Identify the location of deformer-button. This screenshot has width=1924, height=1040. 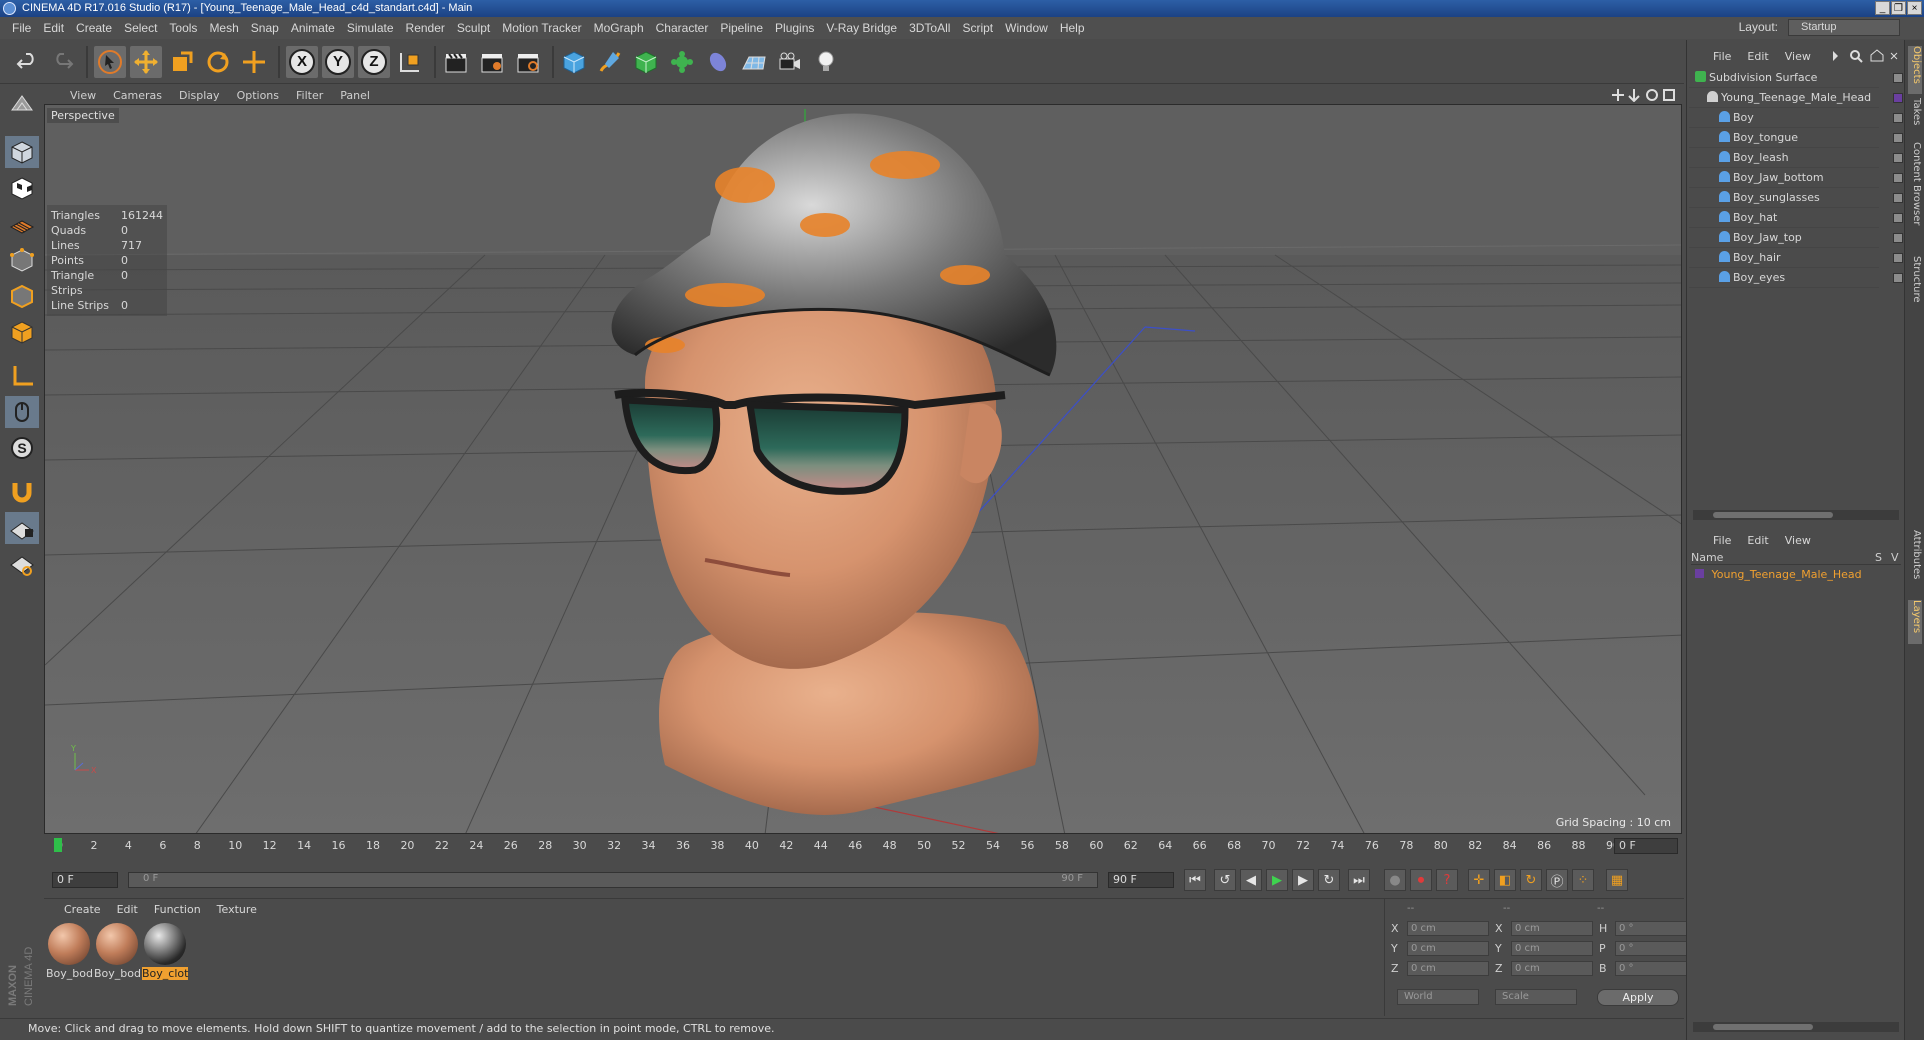
(718, 62).